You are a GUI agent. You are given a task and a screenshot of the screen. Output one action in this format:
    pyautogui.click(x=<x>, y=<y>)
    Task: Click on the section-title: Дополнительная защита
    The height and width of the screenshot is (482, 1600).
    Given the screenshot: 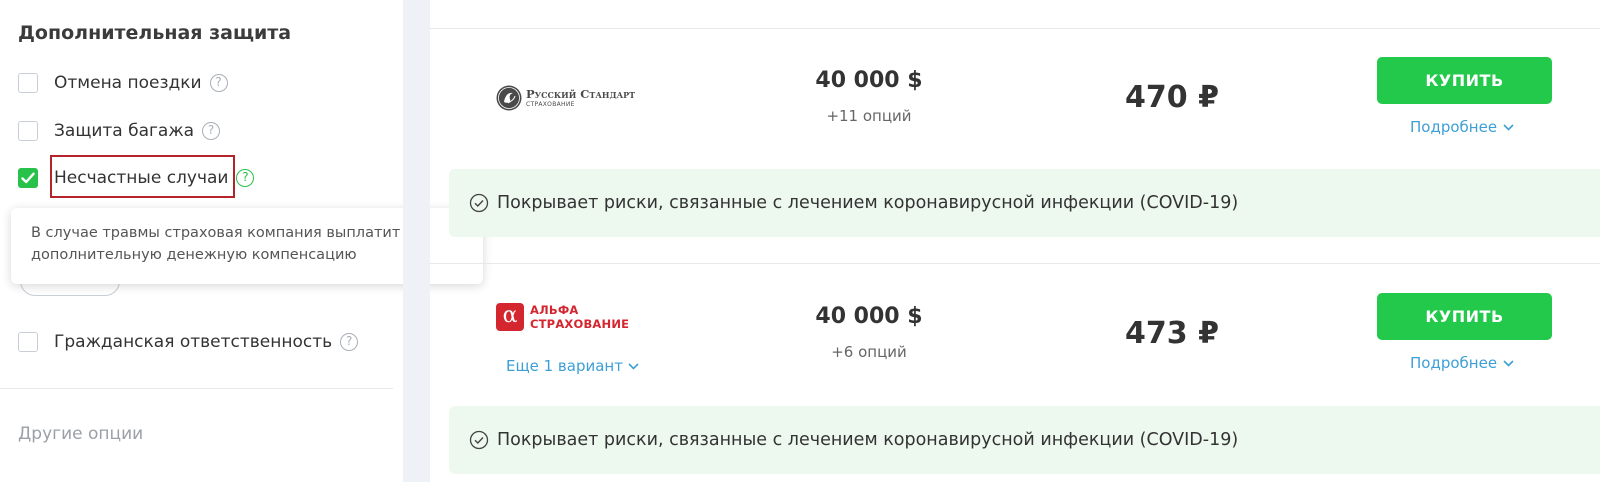 What is the action you would take?
    pyautogui.click(x=155, y=33)
    